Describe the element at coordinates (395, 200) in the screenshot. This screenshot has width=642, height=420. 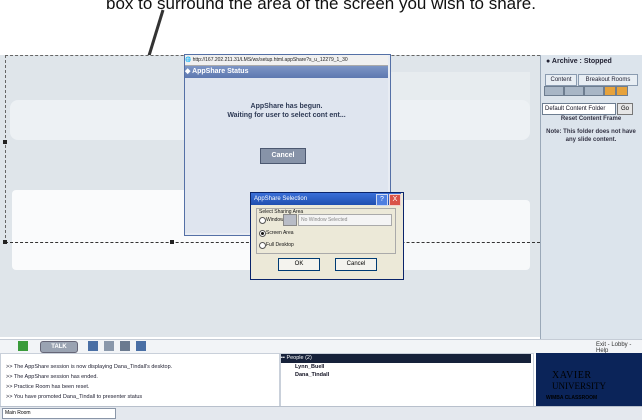
I see `close-icon: X` at that location.